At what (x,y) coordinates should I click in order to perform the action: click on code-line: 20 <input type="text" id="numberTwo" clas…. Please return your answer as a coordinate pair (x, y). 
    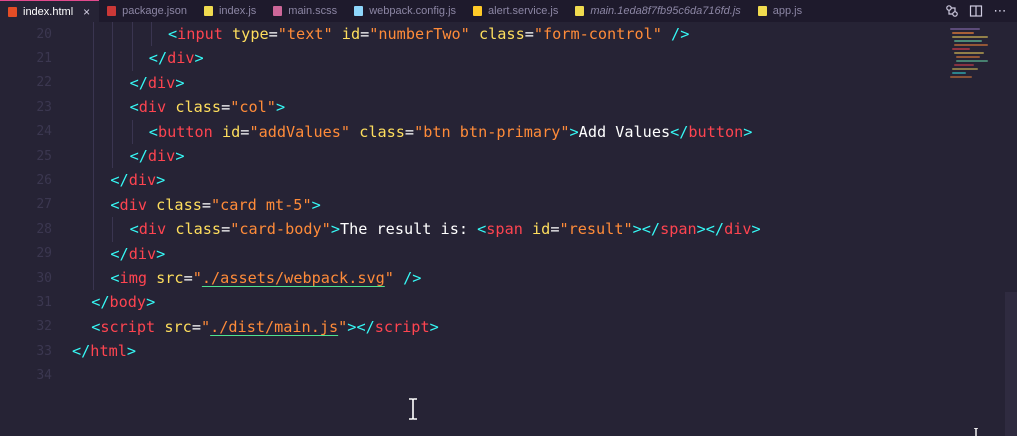
    Looking at the image, I should click on (470, 34).